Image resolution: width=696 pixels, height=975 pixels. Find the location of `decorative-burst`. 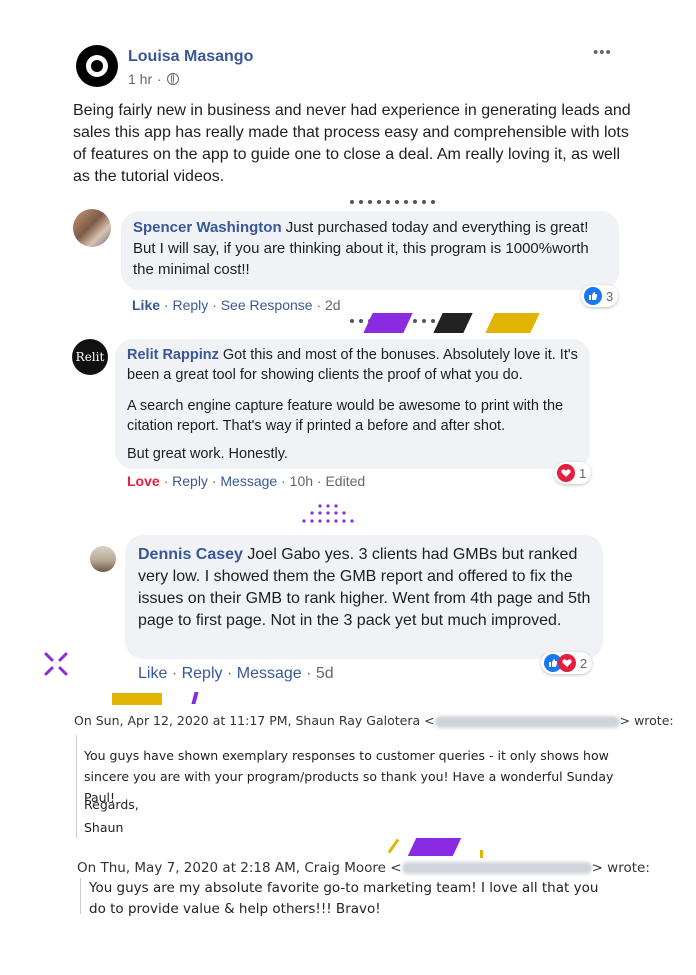

decorative-burst is located at coordinates (56, 664).